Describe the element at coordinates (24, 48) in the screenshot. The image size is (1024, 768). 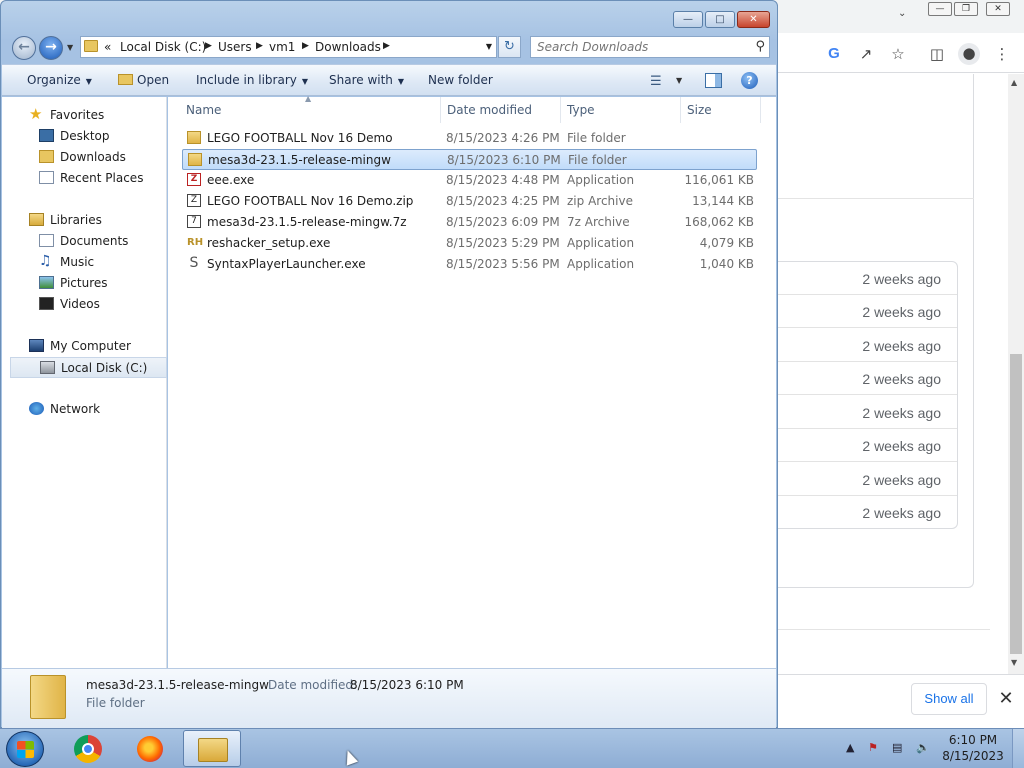
I see `back-button: ←` at that location.